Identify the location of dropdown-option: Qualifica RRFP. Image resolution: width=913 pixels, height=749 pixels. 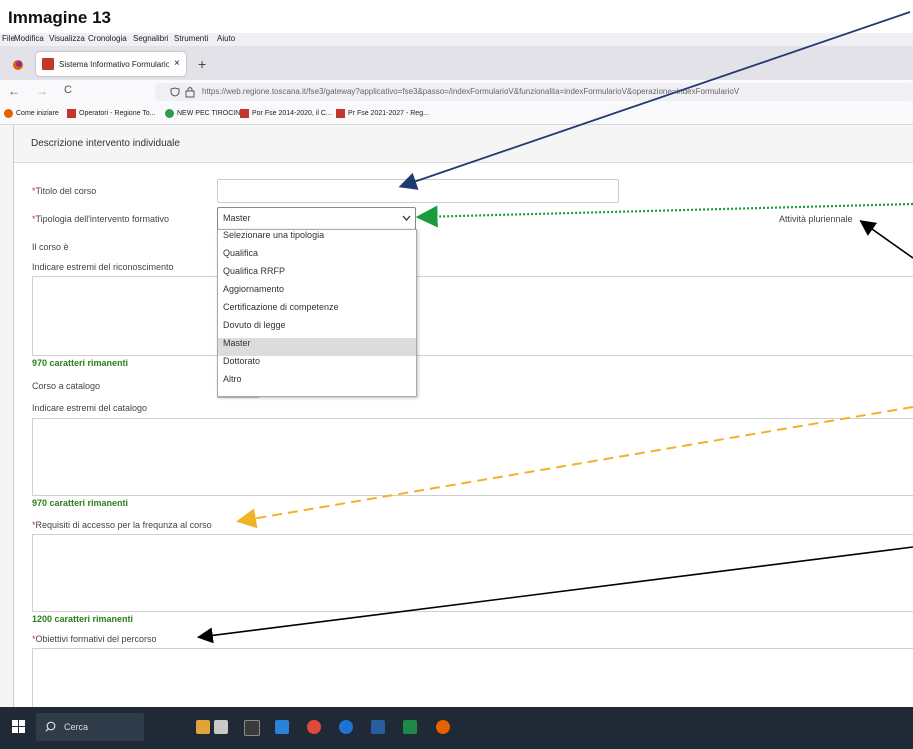
(317, 275).